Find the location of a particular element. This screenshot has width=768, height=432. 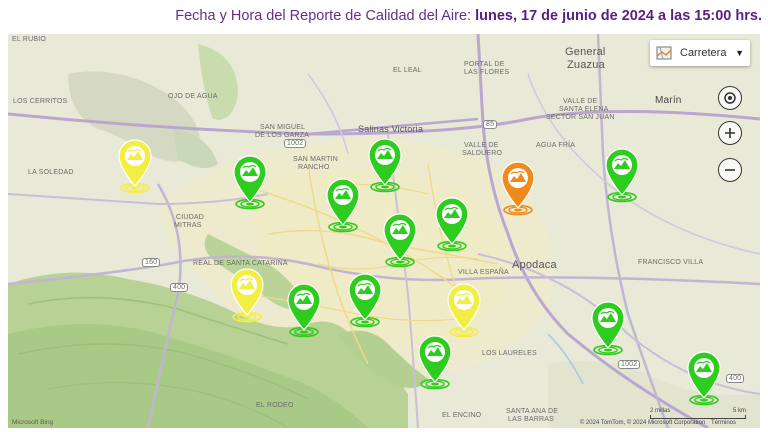

map-style-icon is located at coordinates (664, 53).